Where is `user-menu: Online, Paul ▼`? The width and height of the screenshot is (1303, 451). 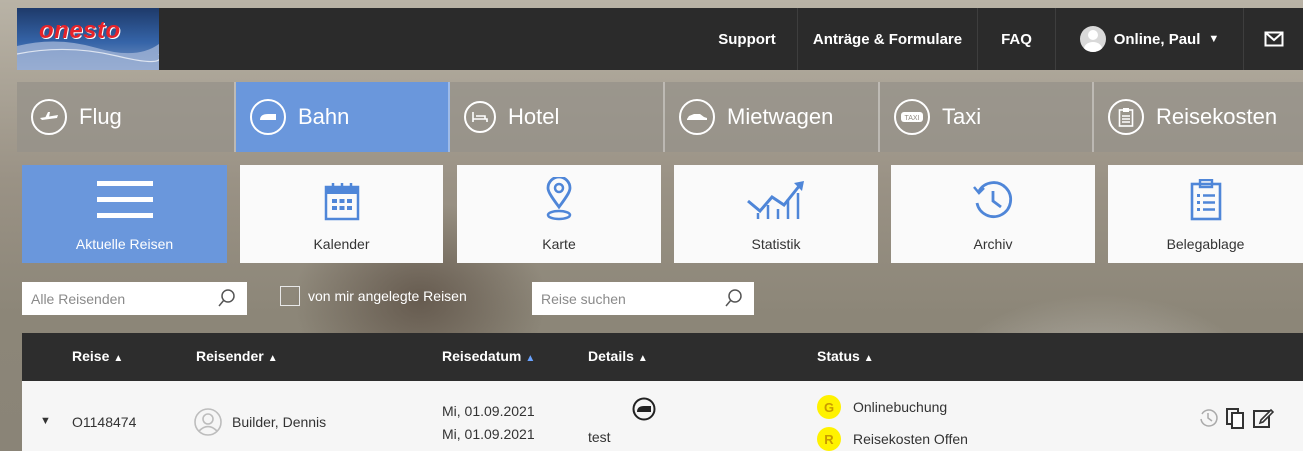
user-menu: Online, Paul ▼ is located at coordinates (1149, 39).